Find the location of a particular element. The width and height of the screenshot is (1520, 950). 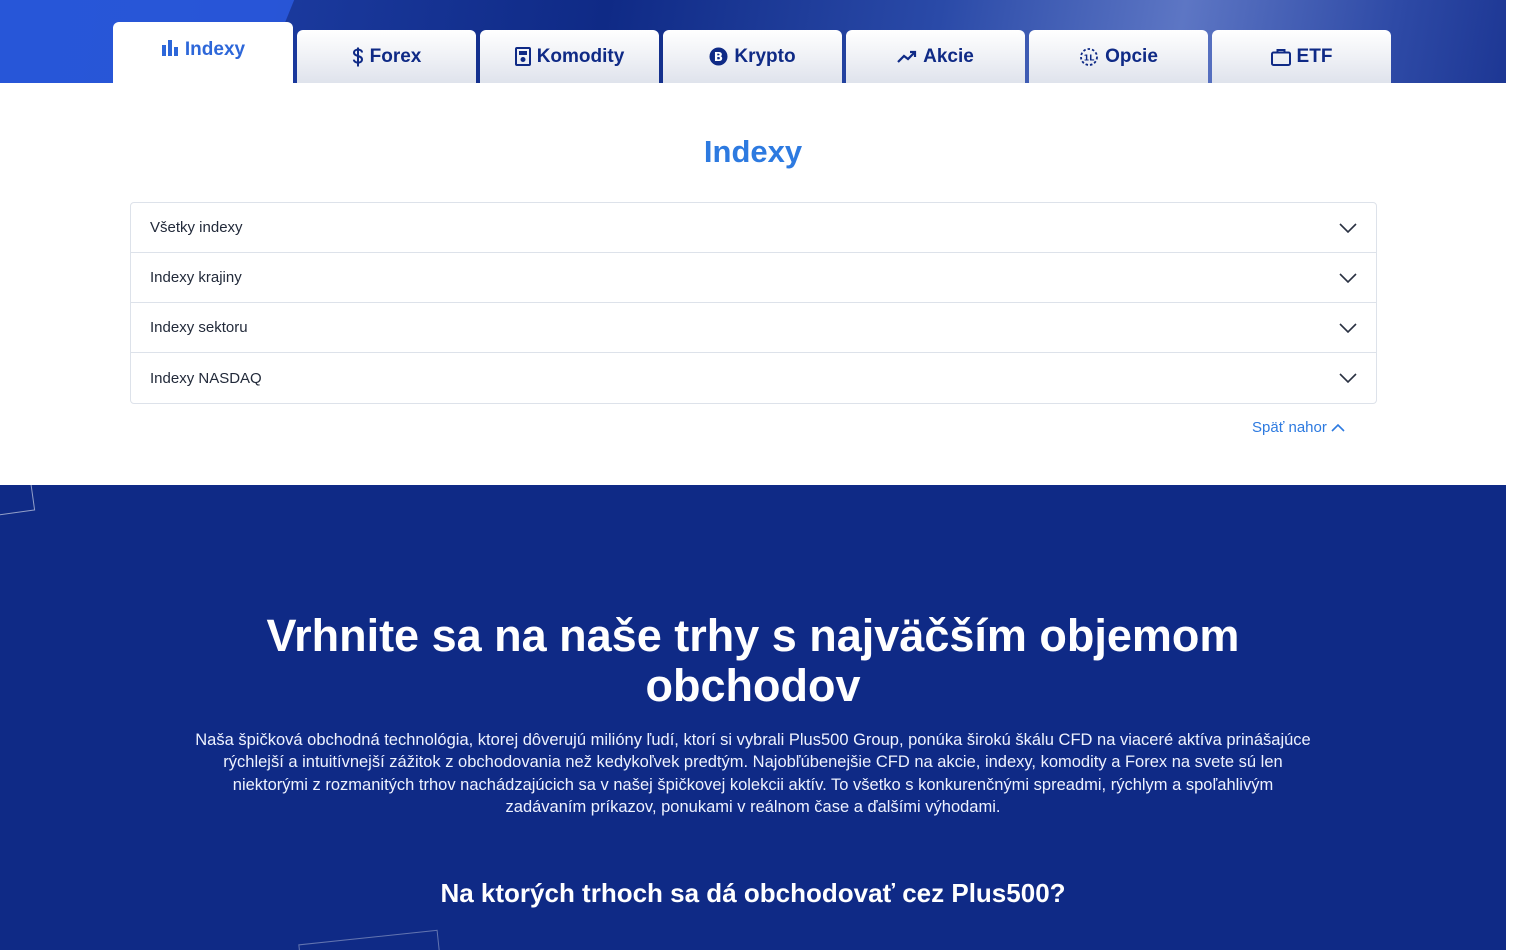

tab-label: Akcie is located at coordinates (948, 56).